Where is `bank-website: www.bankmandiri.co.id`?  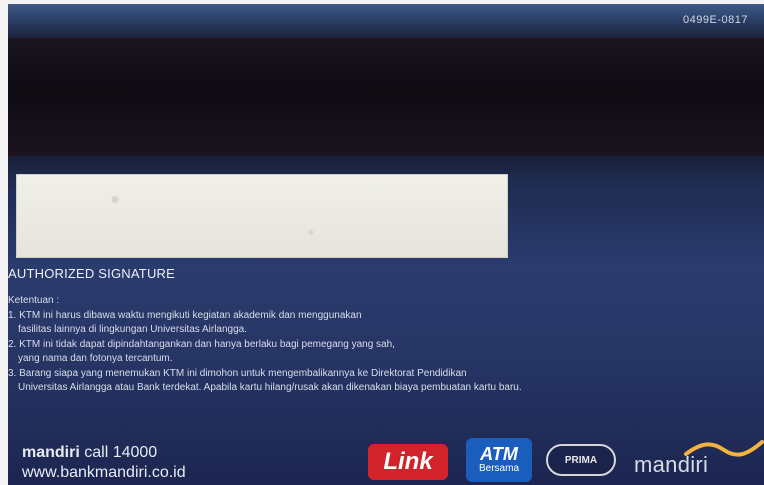 bank-website: www.bankmandiri.co.id is located at coordinates (104, 472).